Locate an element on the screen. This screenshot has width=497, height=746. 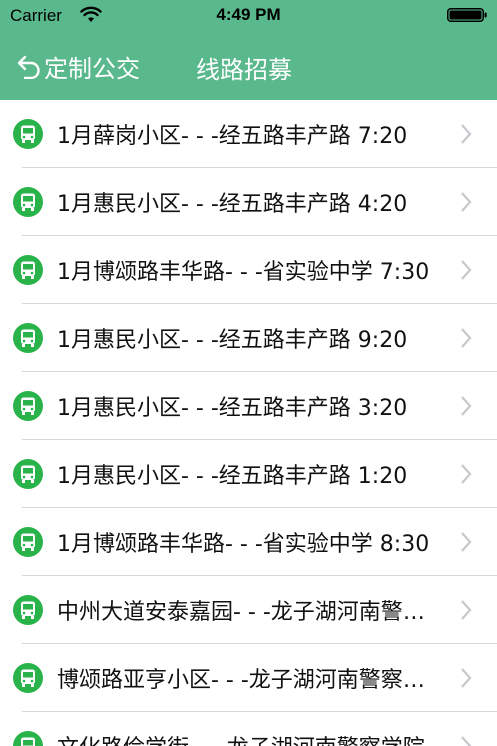
route-row: 1月惠民小区- - -经五路丰产路 4:20 is located at coordinates (248, 202).